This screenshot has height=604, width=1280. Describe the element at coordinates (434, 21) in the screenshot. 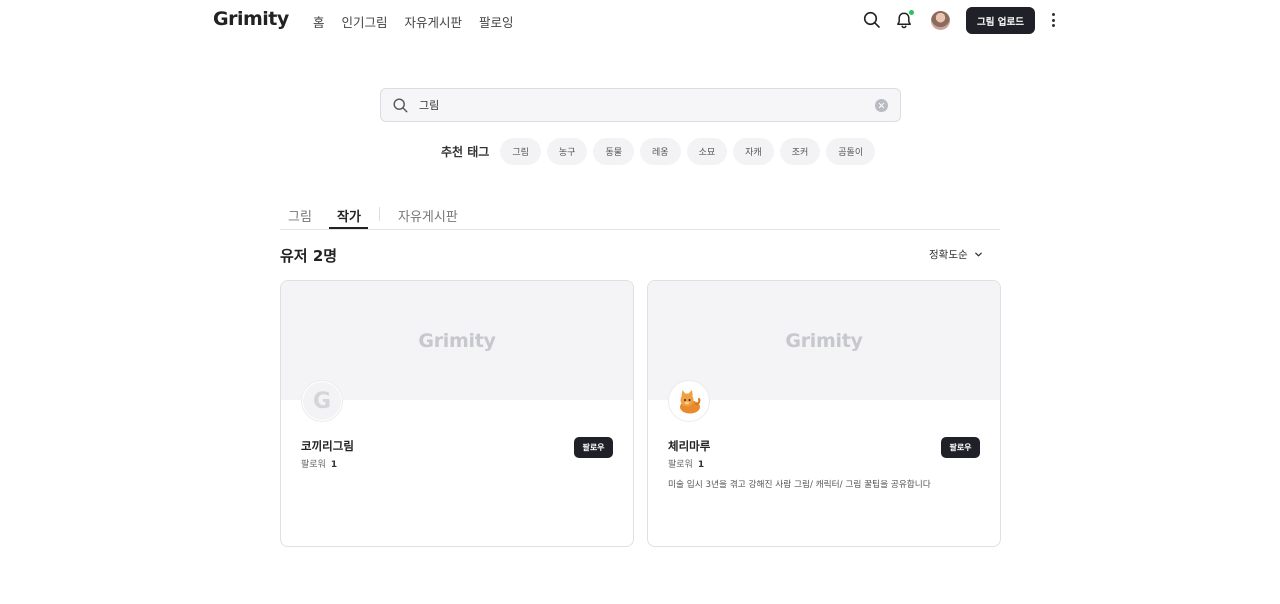

I see `nav-item-board: 자유게시판` at that location.